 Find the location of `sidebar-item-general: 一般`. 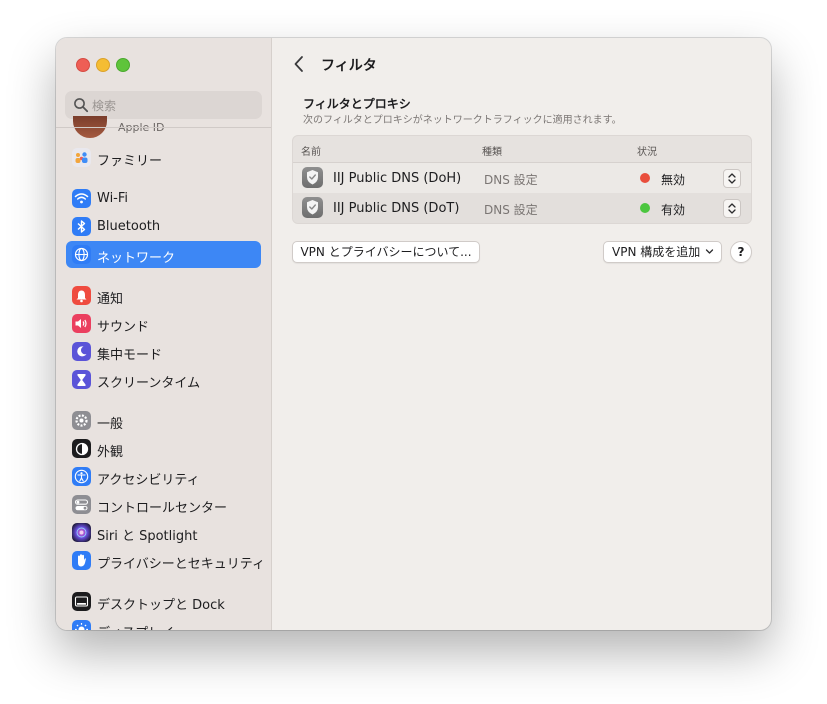

sidebar-item-general: 一般 is located at coordinates (163, 420).